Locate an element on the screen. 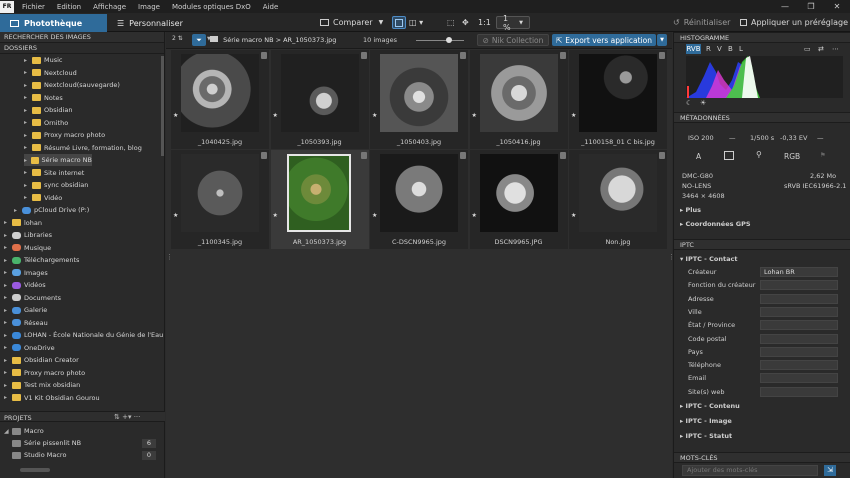 This screenshot has height=478, width=850. folder-item: ▸ V1 Kit Obsidian Gourou is located at coordinates (52, 398).